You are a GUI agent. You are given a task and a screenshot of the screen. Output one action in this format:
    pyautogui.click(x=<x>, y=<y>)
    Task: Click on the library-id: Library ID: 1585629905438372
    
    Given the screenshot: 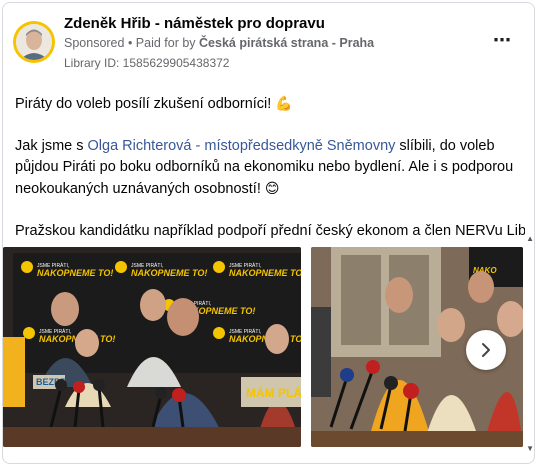 What is the action you would take?
    pyautogui.click(x=147, y=63)
    